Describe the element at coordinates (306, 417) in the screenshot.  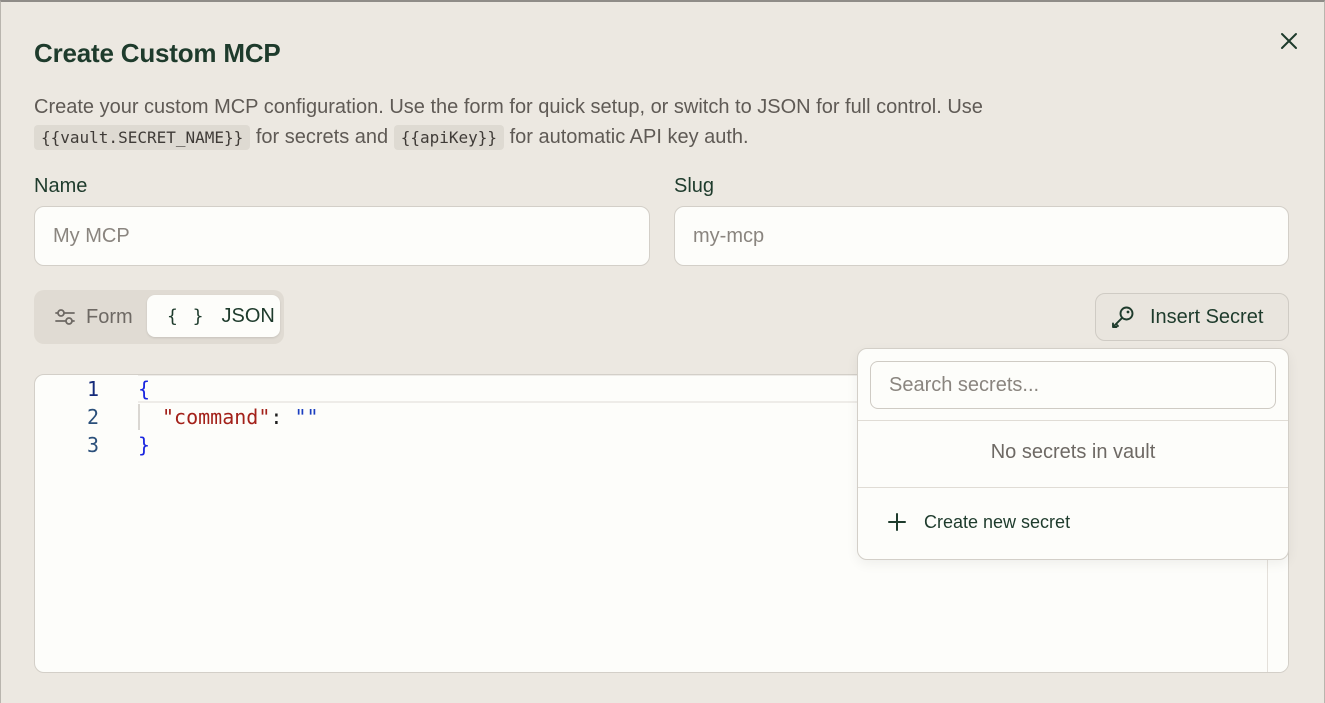
I see `json-value: ""` at that location.